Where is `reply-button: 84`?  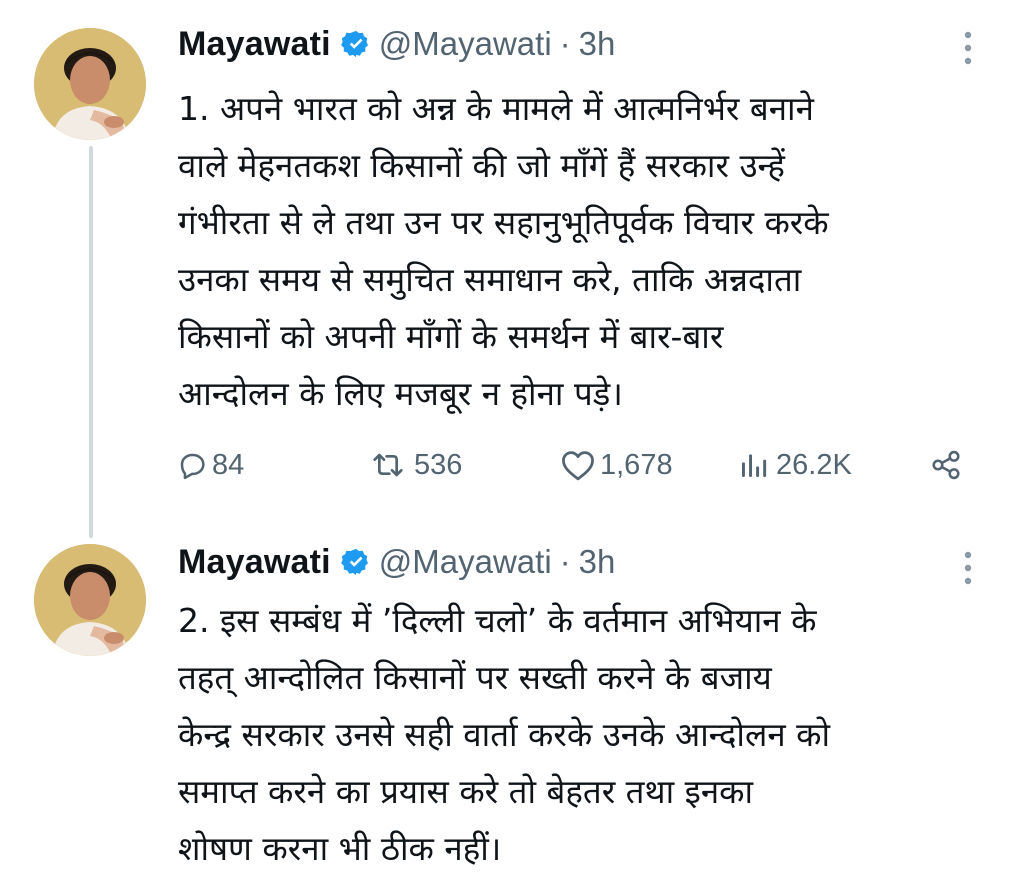
reply-button: 84 is located at coordinates (210, 465).